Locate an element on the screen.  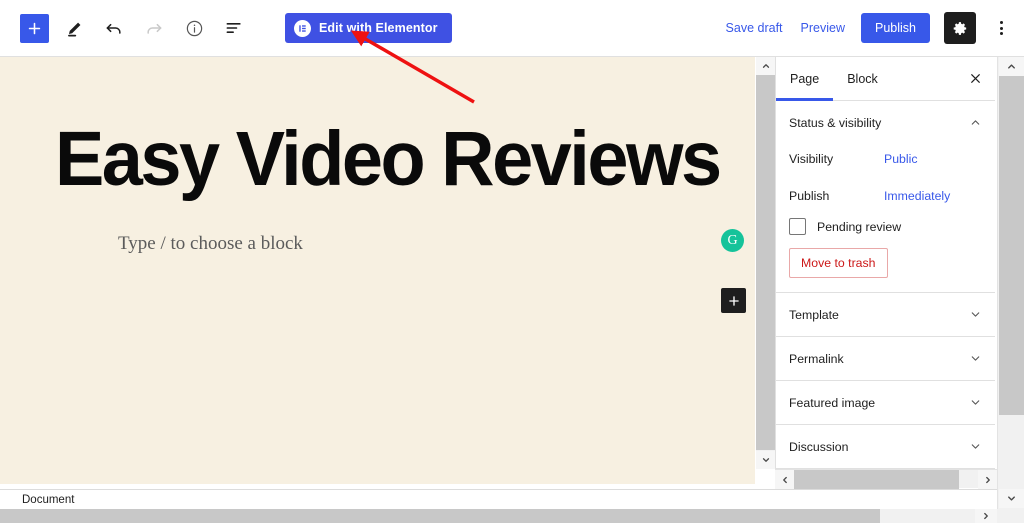
panel-featured-image-header: Featured image is located at coordinates (885, 402).